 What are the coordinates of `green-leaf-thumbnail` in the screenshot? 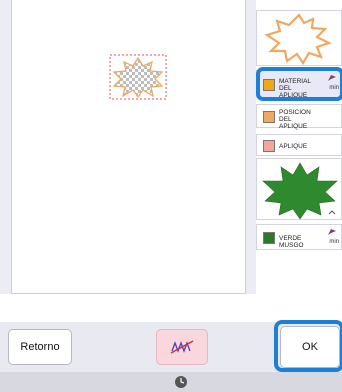 It's located at (299, 189).